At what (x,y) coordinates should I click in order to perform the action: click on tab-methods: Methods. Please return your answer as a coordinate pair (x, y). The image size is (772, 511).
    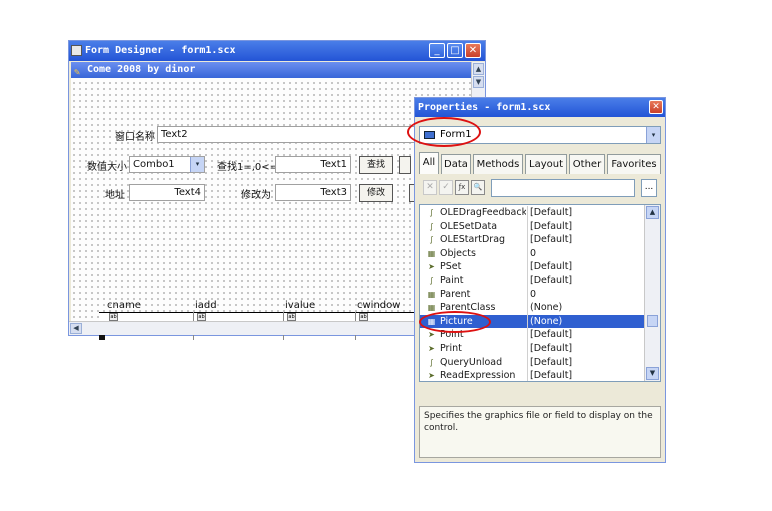
    Looking at the image, I should click on (498, 164).